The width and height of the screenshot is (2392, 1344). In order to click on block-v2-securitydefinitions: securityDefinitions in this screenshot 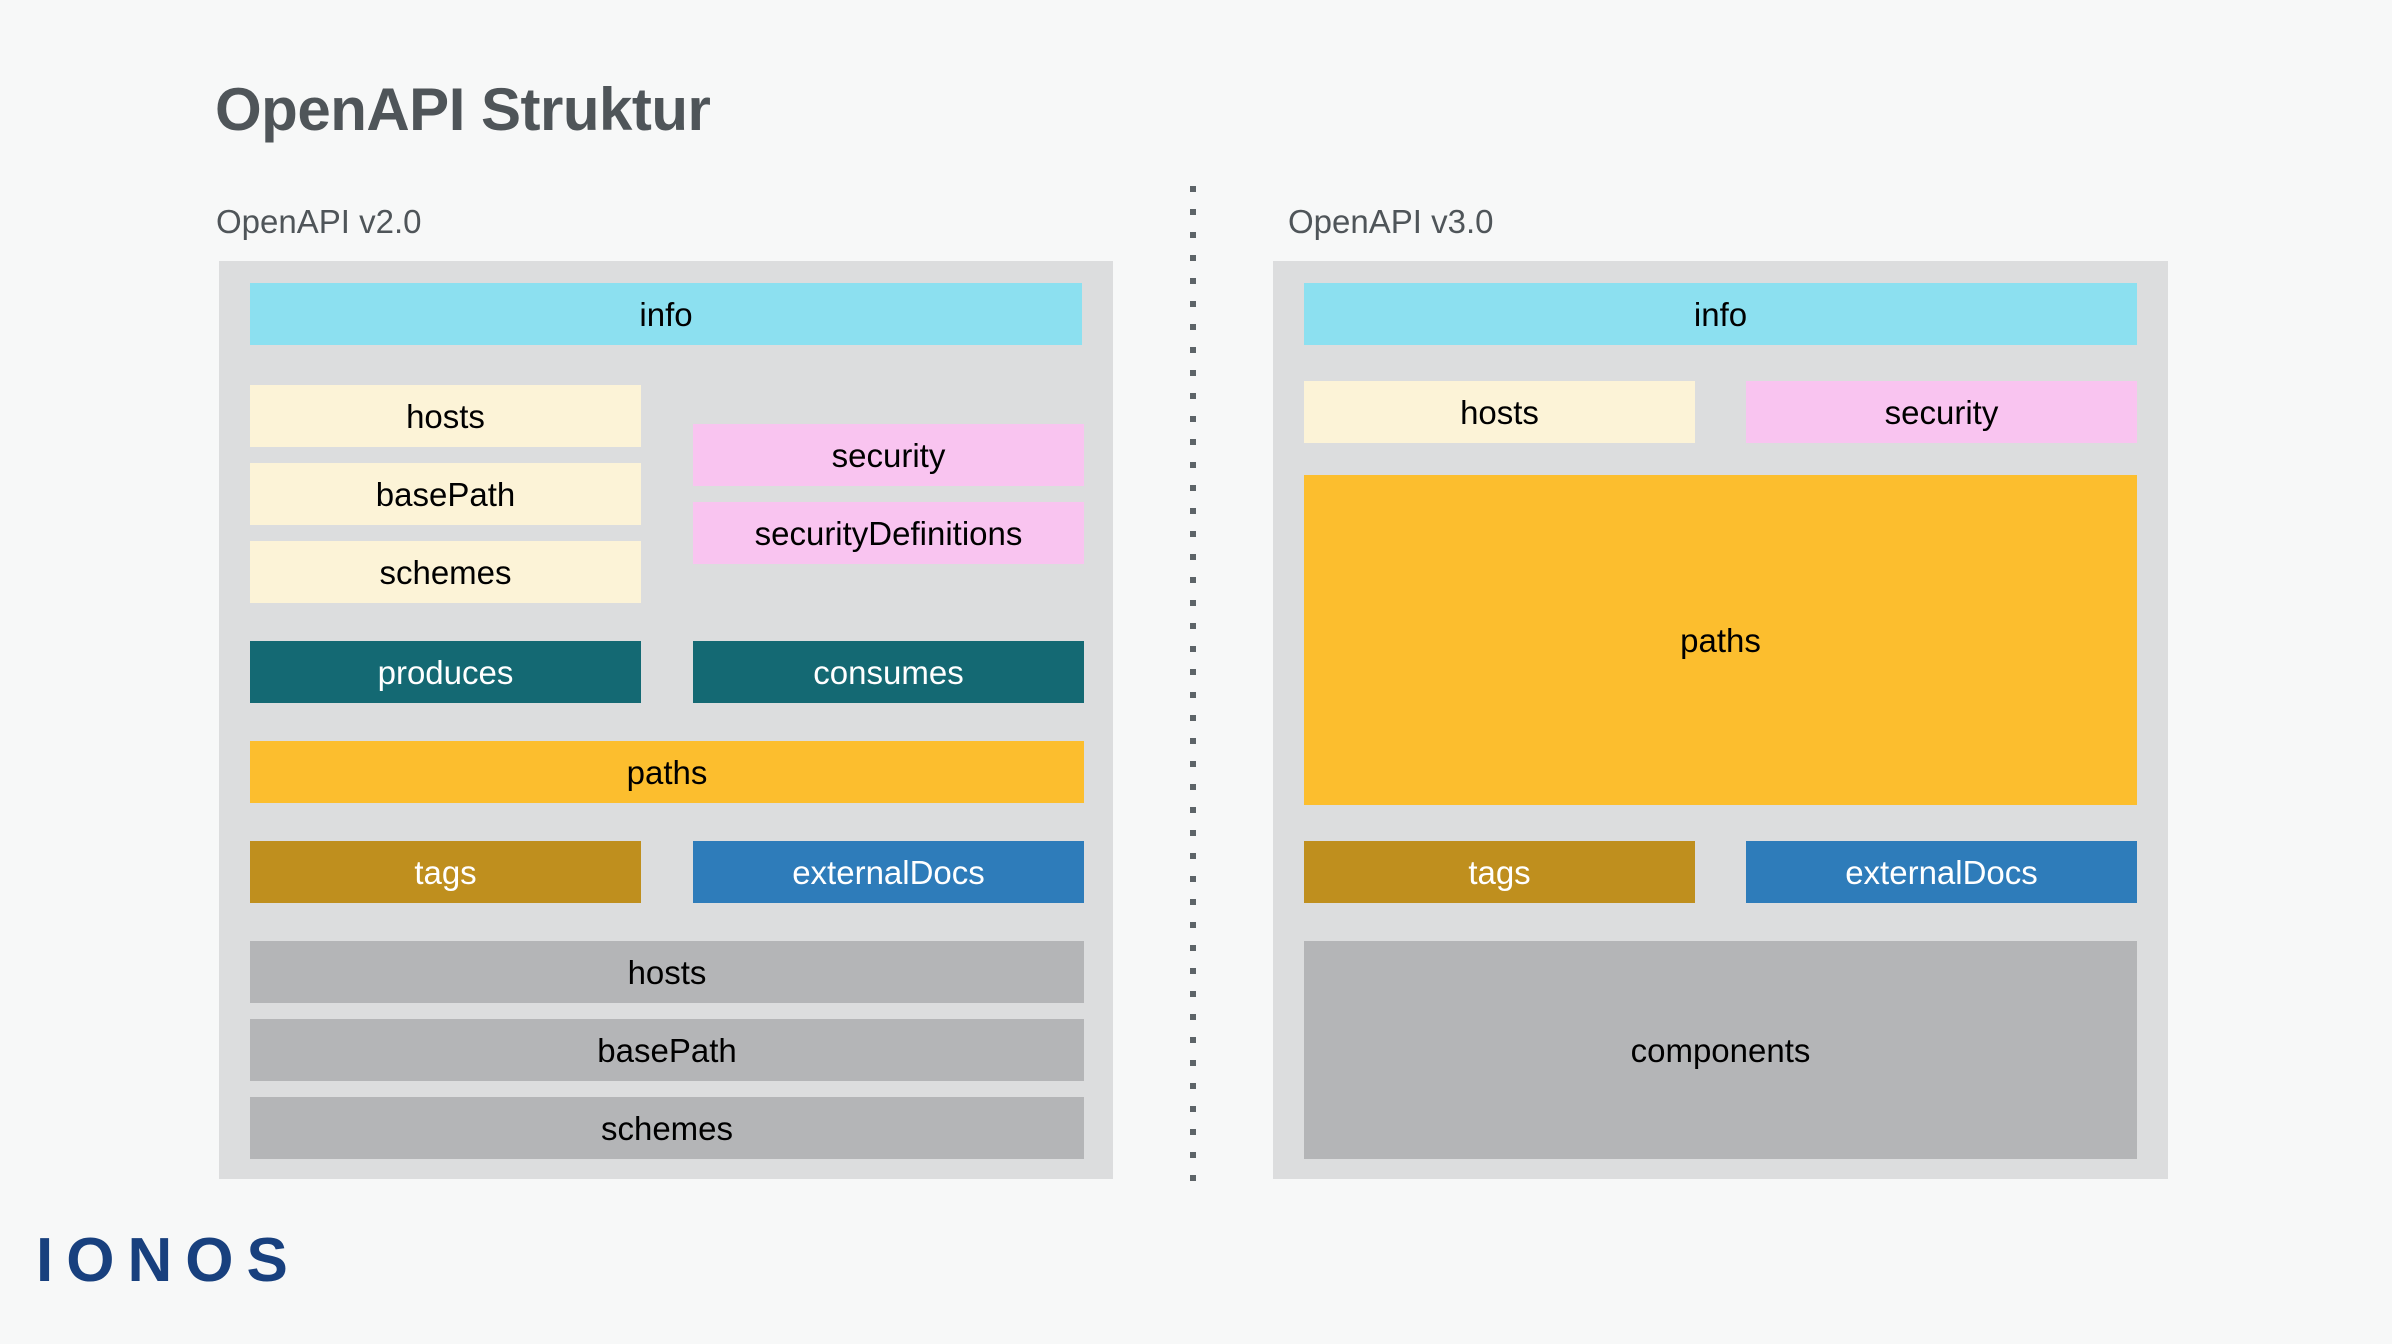, I will do `click(888, 533)`.